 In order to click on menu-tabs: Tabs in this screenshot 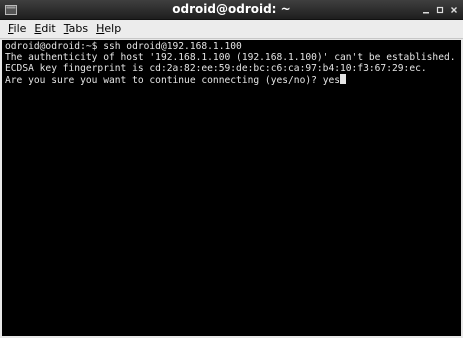, I will do `click(76, 29)`.